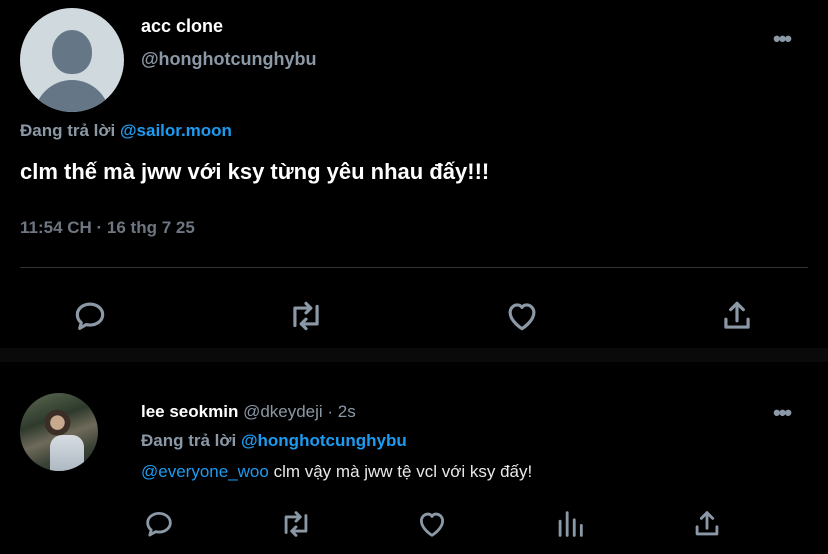 The width and height of the screenshot is (828, 554). What do you see at coordinates (72, 52) in the screenshot?
I see `avatar-head-shape` at bounding box center [72, 52].